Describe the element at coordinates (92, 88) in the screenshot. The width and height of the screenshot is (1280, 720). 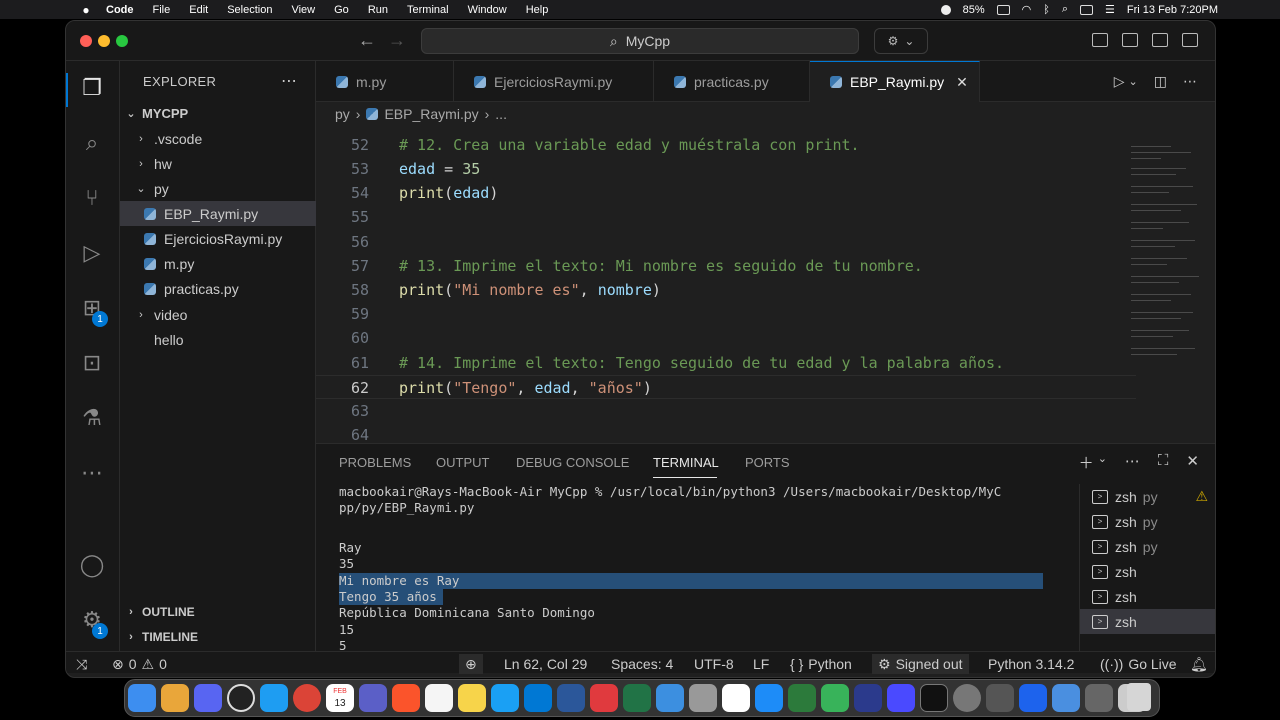
I see `explorer-icon: ❐` at that location.